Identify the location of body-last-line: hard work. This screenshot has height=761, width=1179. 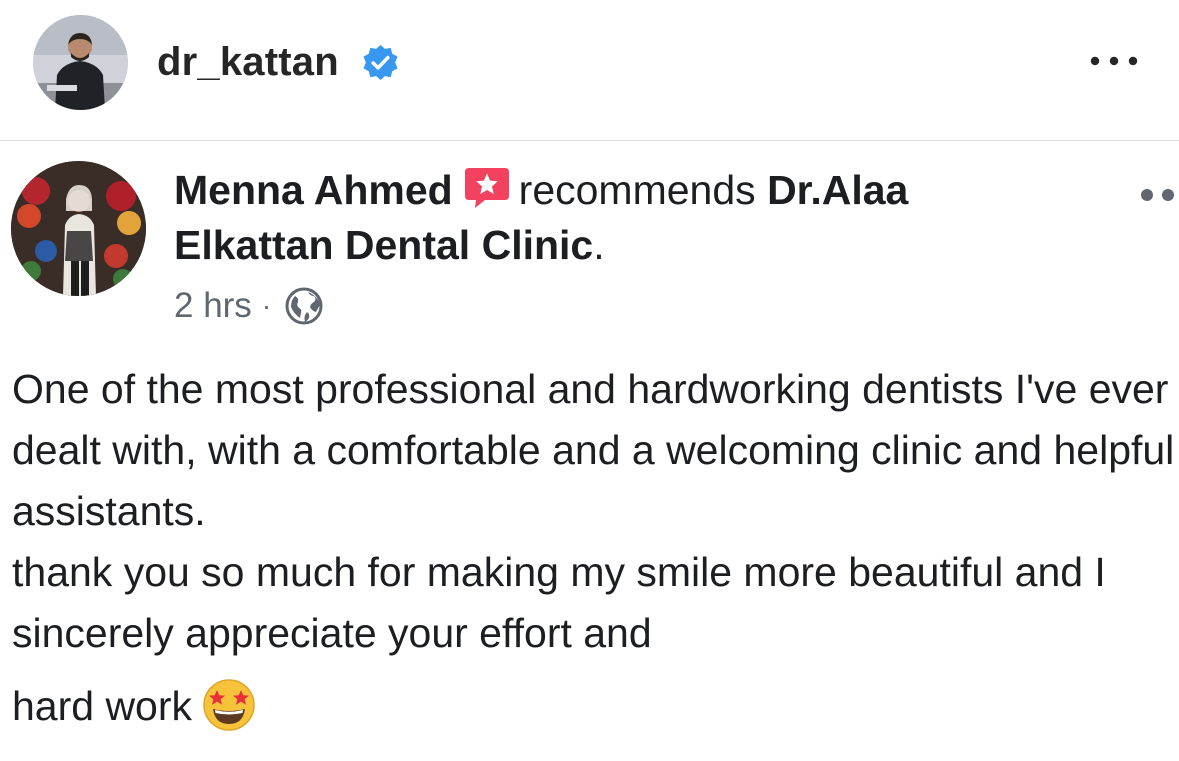
(594, 706).